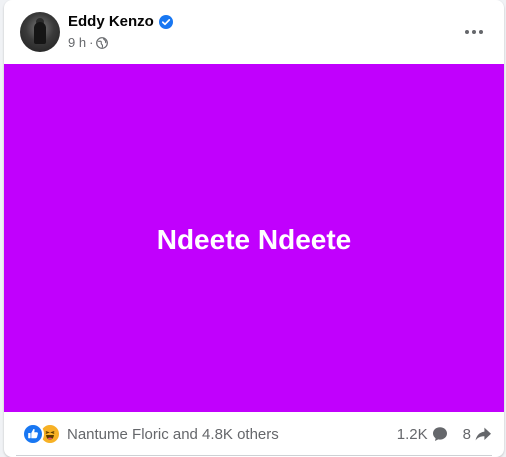 Image resolution: width=506 pixels, height=457 pixels. Describe the element at coordinates (254, 455) in the screenshot. I see `reactions-divider` at that location.